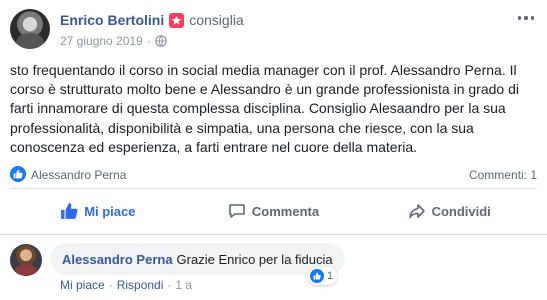 The image size is (547, 300). I want to click on comment-like-count: 1, so click(330, 276).